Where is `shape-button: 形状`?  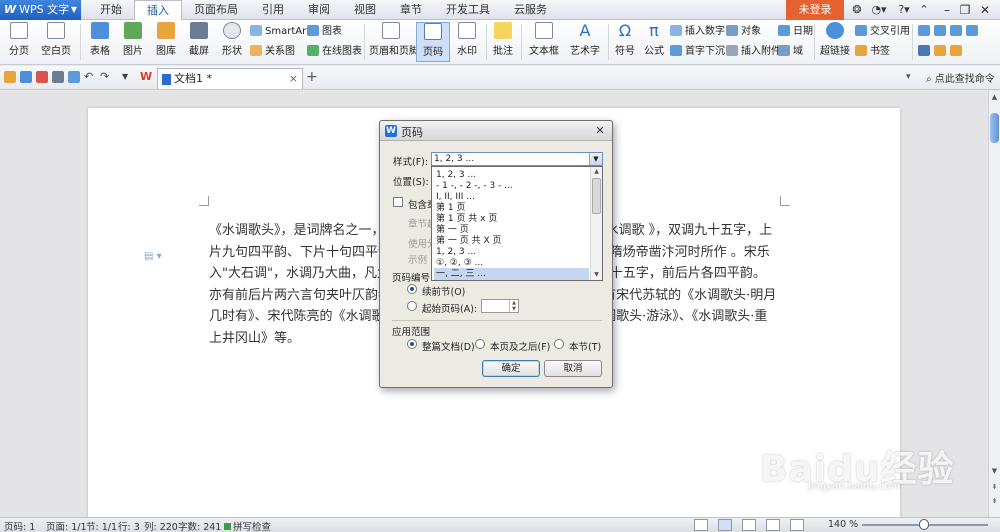
shape-button: 形状 is located at coordinates (232, 42).